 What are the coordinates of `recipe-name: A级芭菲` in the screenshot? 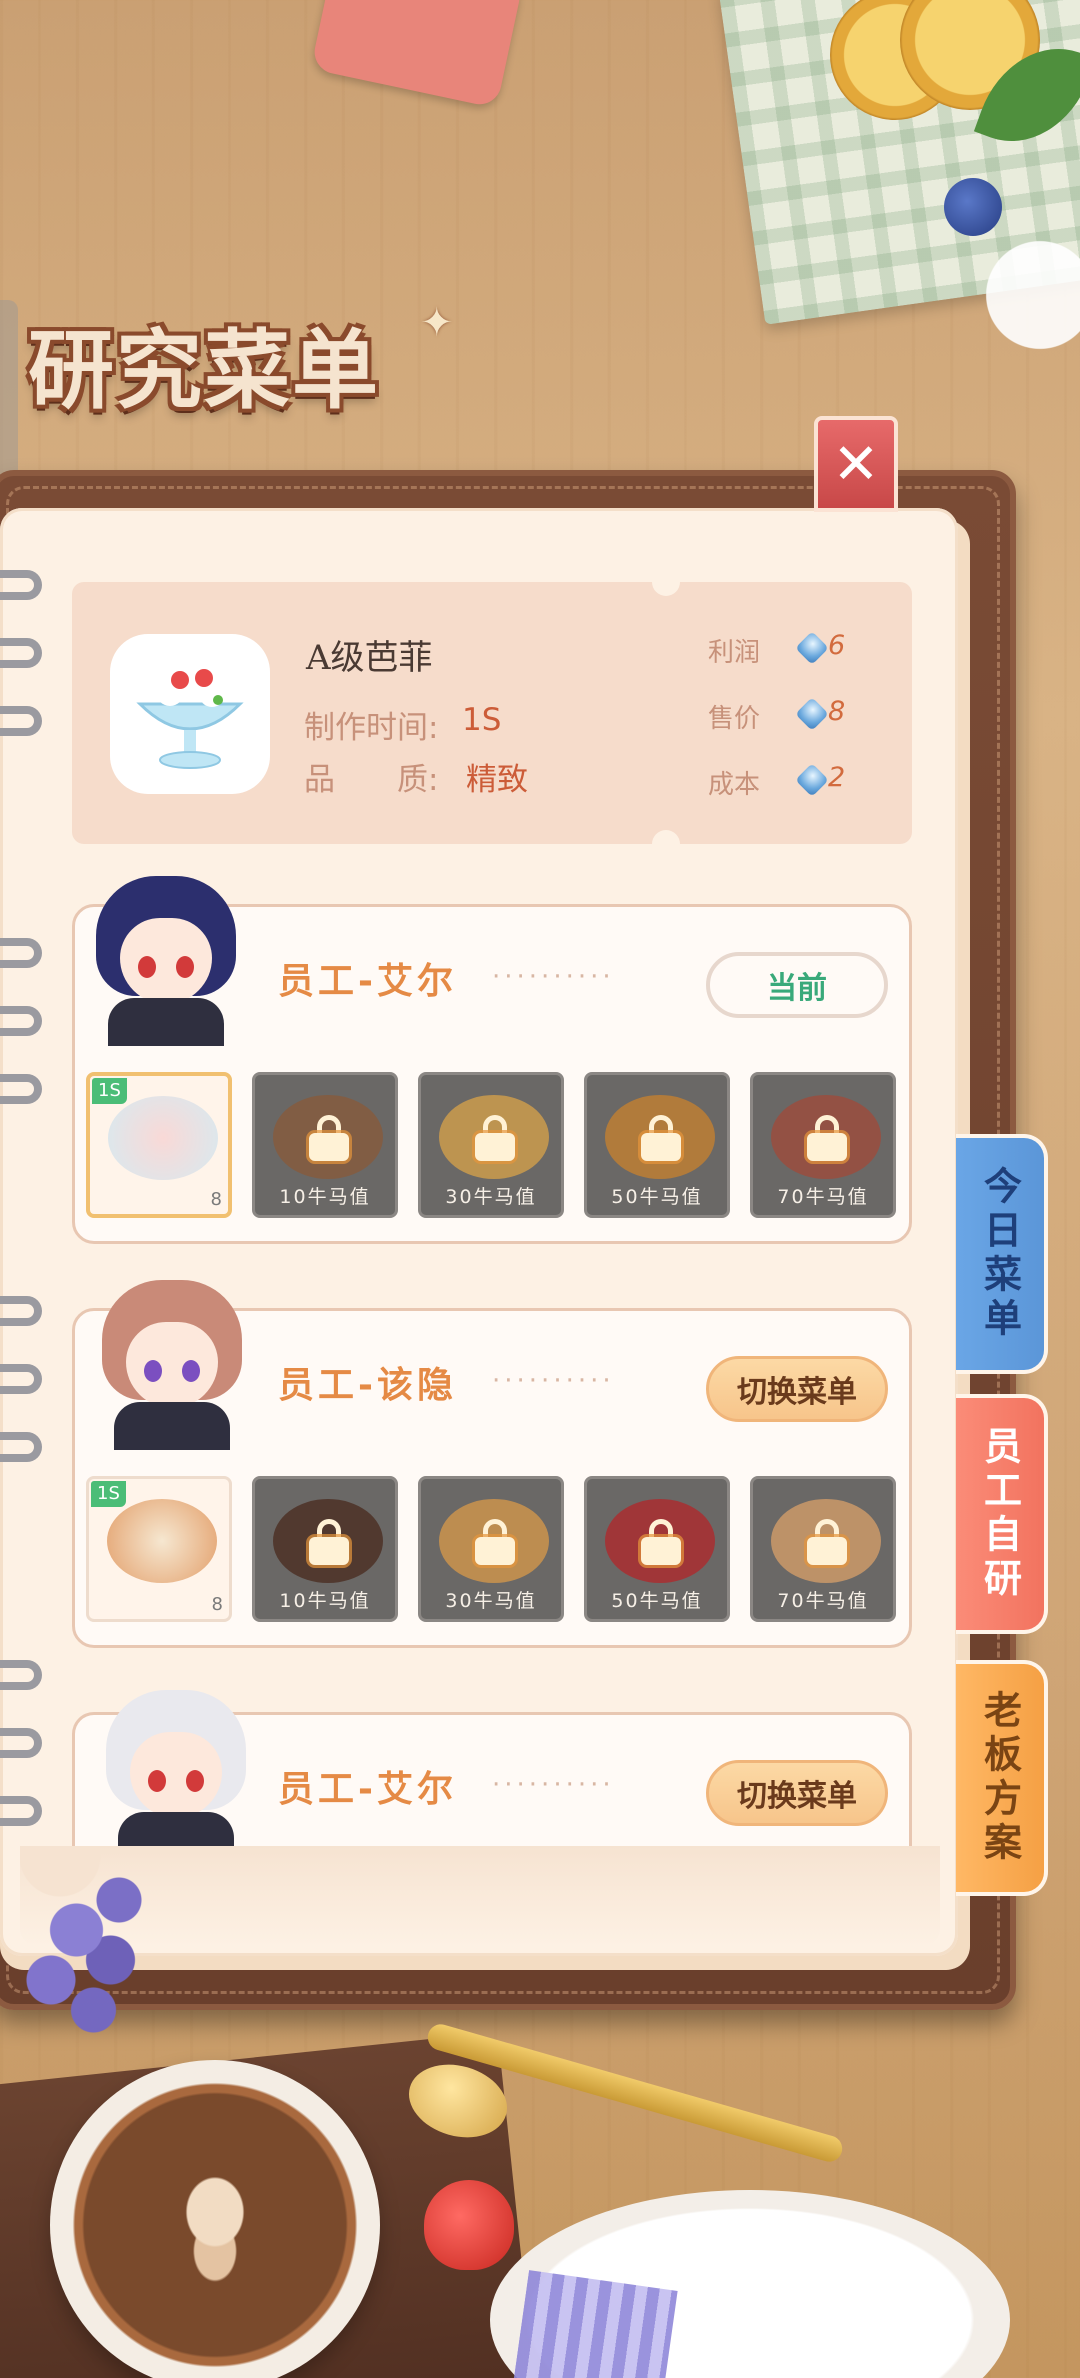 It's located at (369, 658).